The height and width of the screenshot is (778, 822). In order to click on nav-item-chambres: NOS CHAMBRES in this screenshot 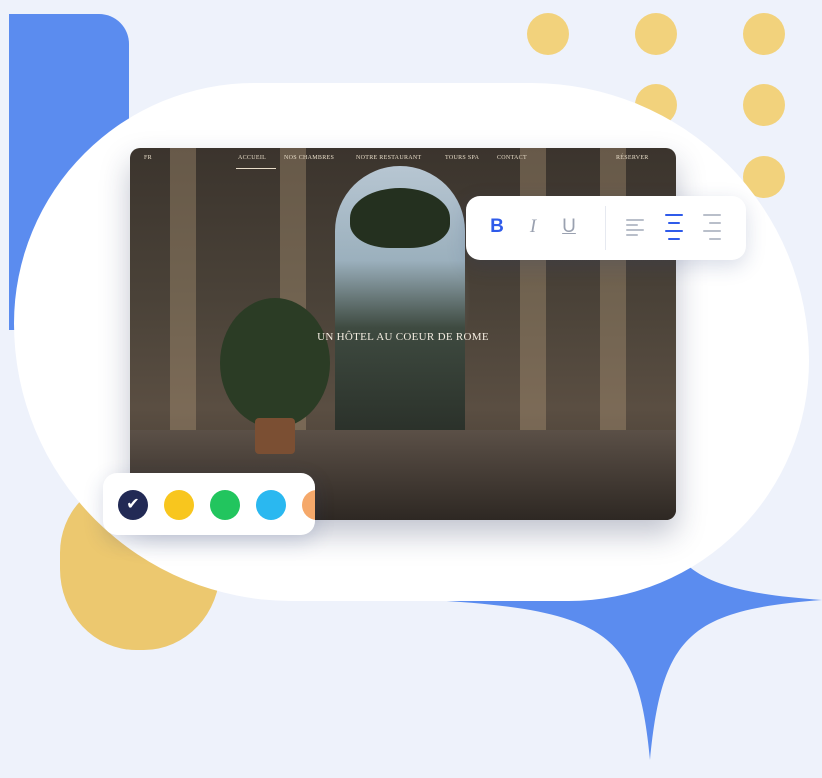, I will do `click(309, 158)`.